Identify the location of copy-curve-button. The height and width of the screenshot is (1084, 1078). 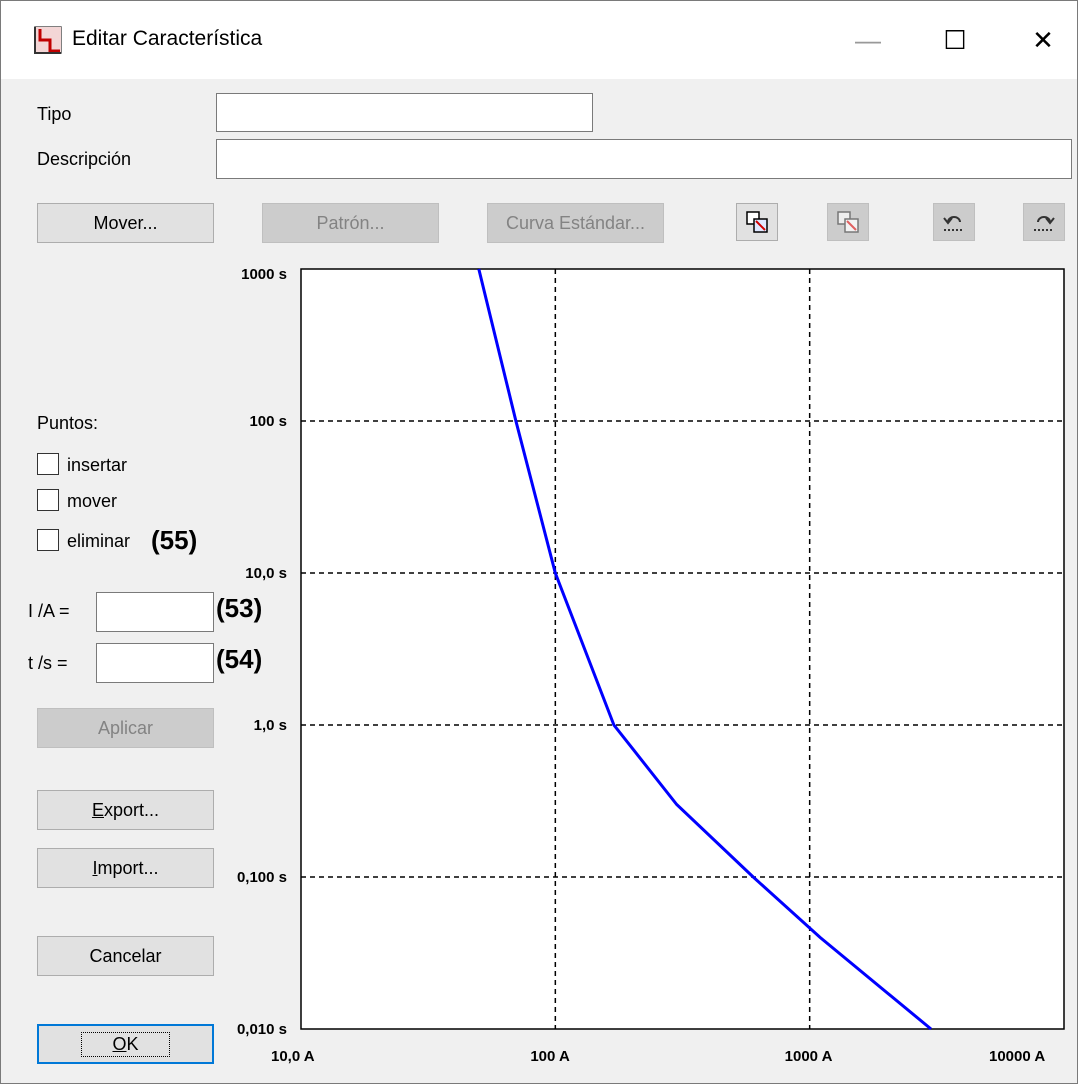
(757, 222).